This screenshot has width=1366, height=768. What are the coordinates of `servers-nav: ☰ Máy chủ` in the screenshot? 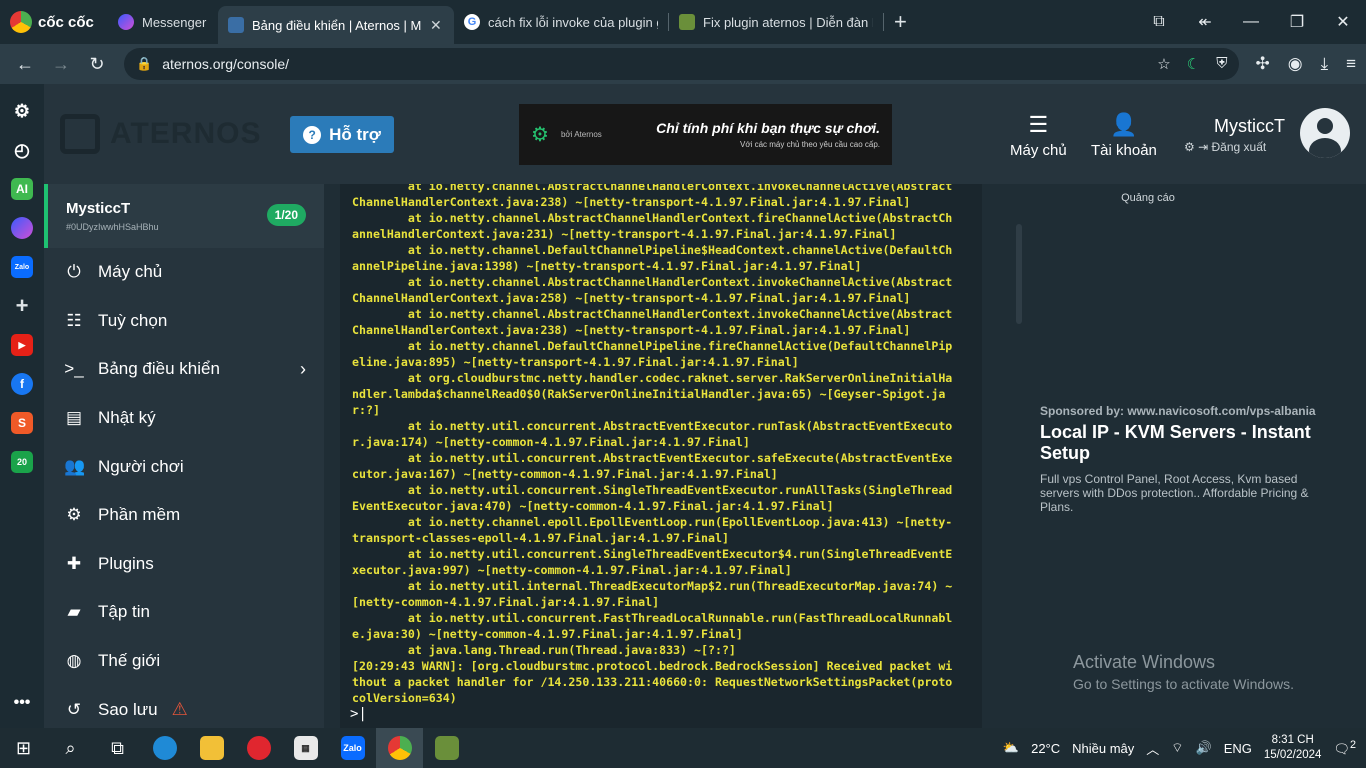 It's located at (1038, 135).